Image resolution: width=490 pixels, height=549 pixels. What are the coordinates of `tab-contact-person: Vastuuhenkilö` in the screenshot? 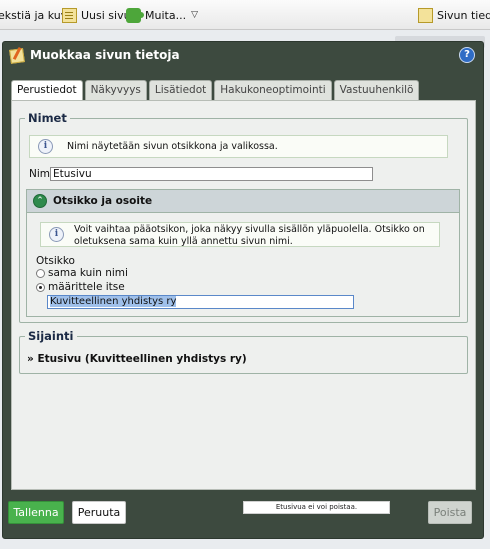 It's located at (376, 90).